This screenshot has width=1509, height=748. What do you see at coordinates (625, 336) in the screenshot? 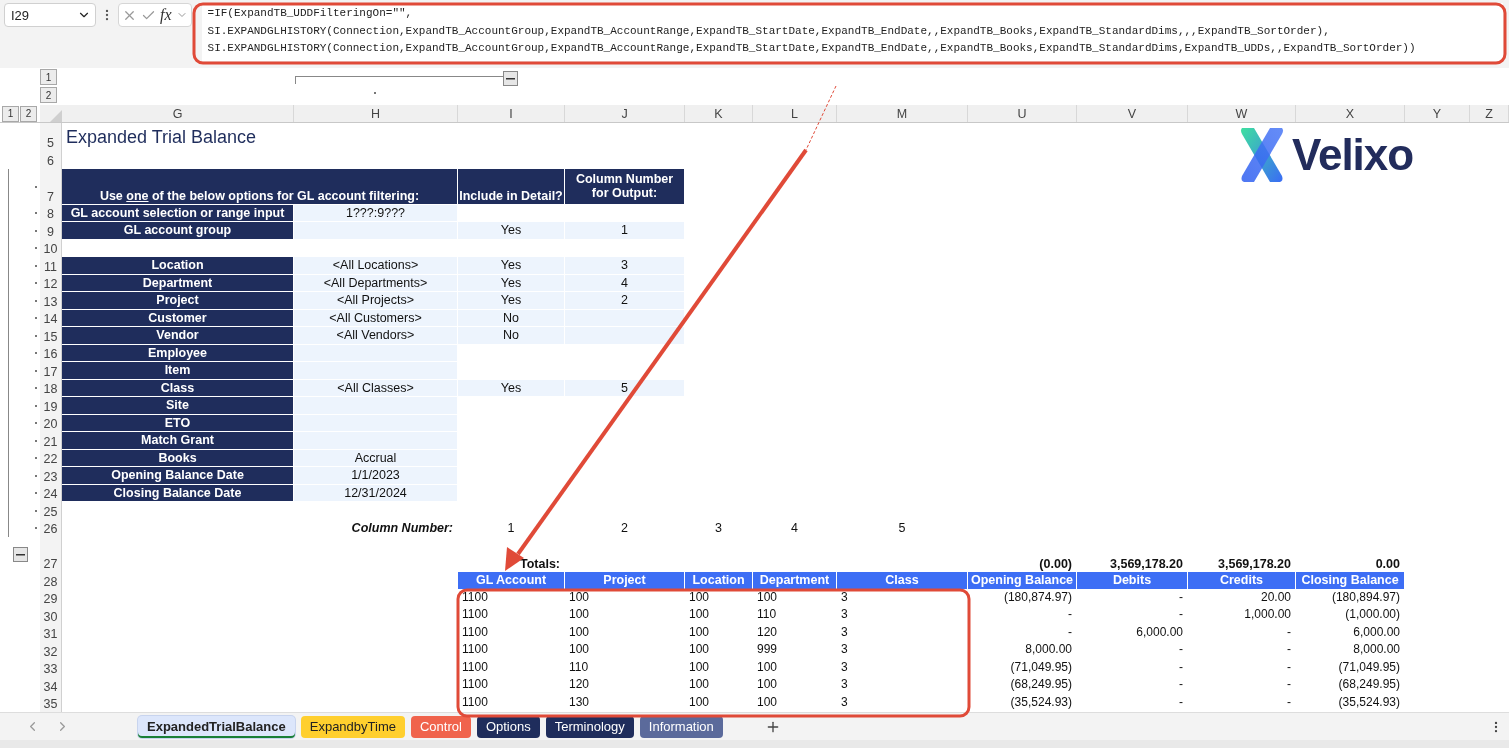
I see `column-number-cell` at bounding box center [625, 336].